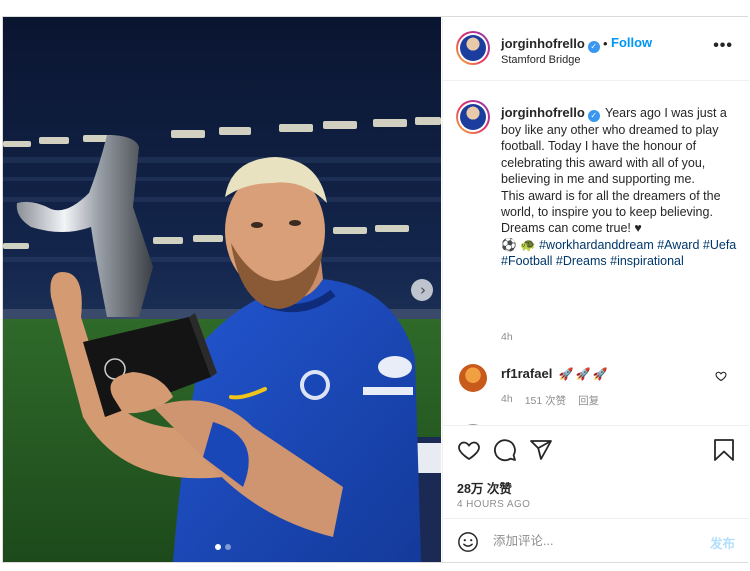 The image size is (750, 571). Describe the element at coordinates (723, 46) in the screenshot. I see `more-options-icon: •••` at that location.